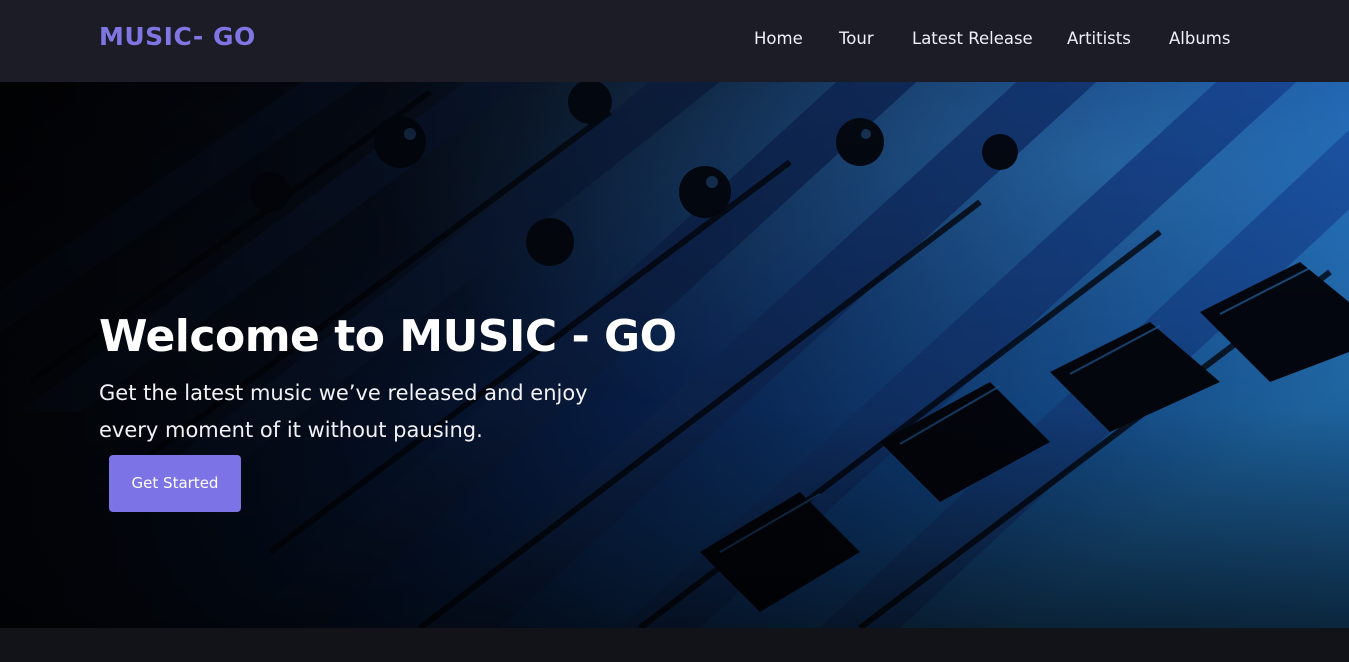  What do you see at coordinates (778, 38) in the screenshot?
I see `nav-link-home: Home` at bounding box center [778, 38].